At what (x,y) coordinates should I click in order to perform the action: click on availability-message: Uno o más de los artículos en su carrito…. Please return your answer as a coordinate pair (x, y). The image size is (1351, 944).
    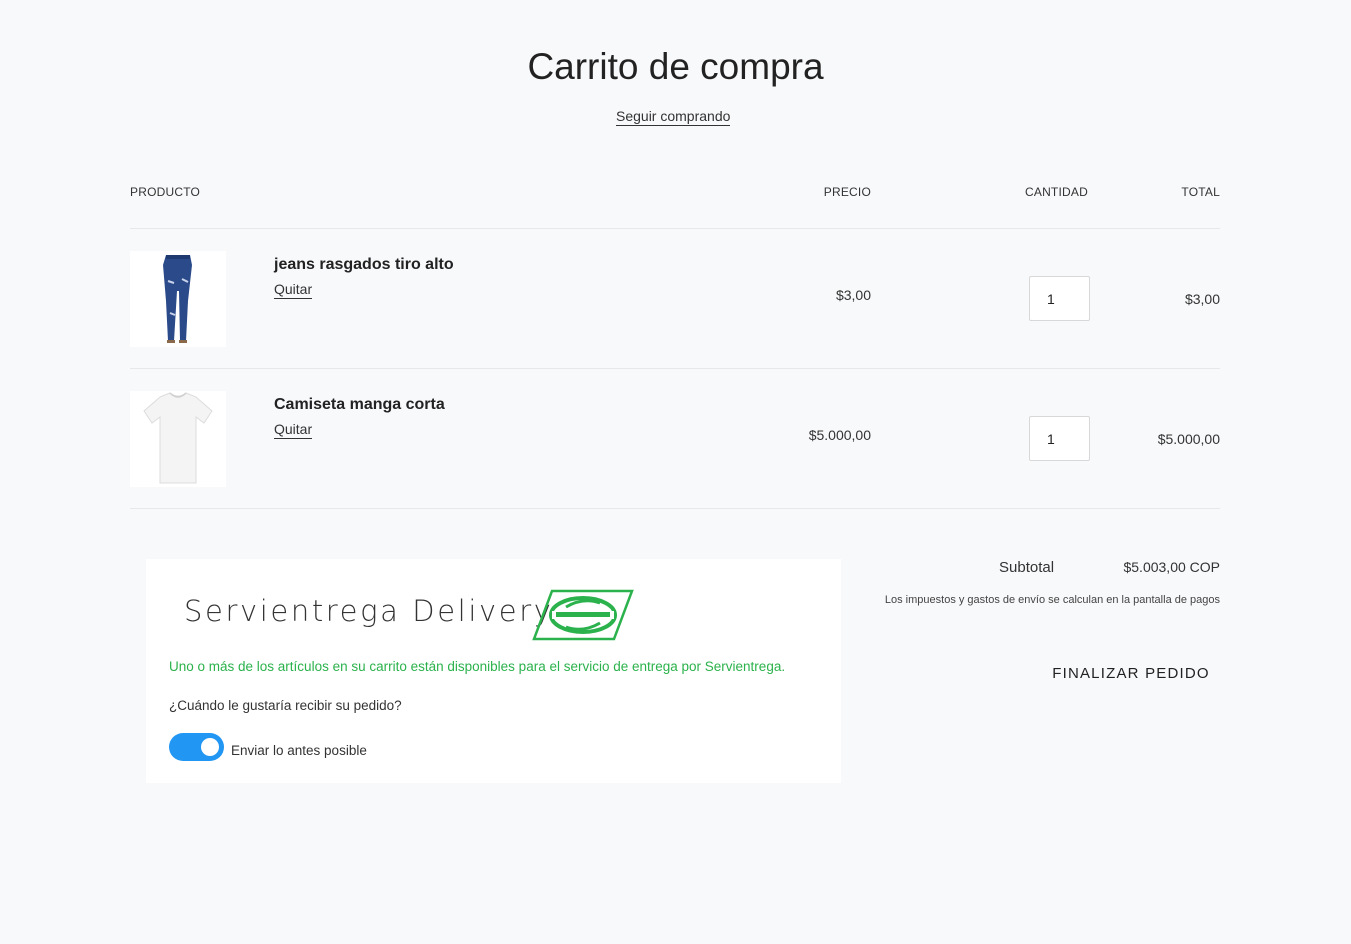
    Looking at the image, I should click on (477, 666).